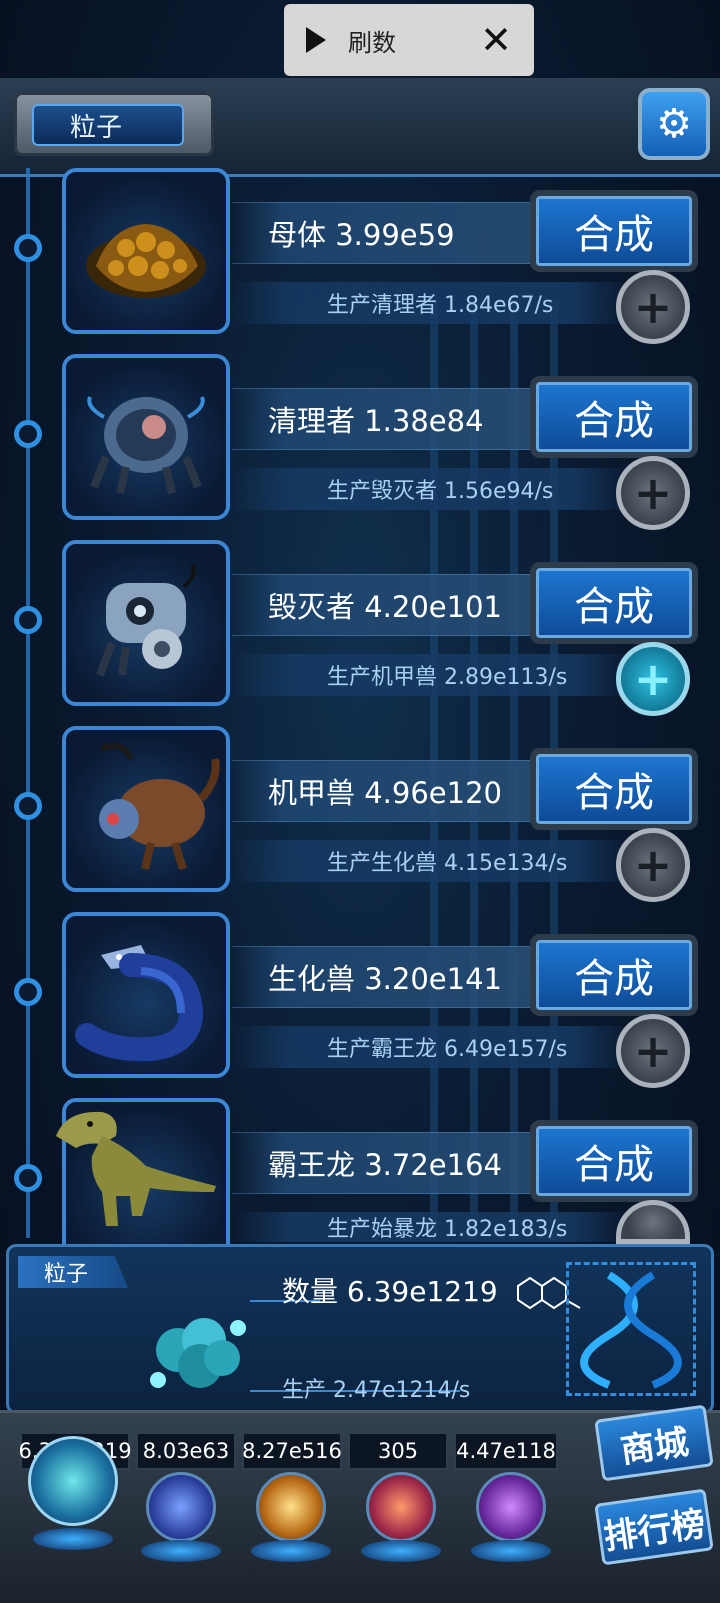 The image size is (720, 1603). Describe the element at coordinates (407, 605) in the screenshot. I see `creature-name: 毁灭者 4.20e101` at that location.